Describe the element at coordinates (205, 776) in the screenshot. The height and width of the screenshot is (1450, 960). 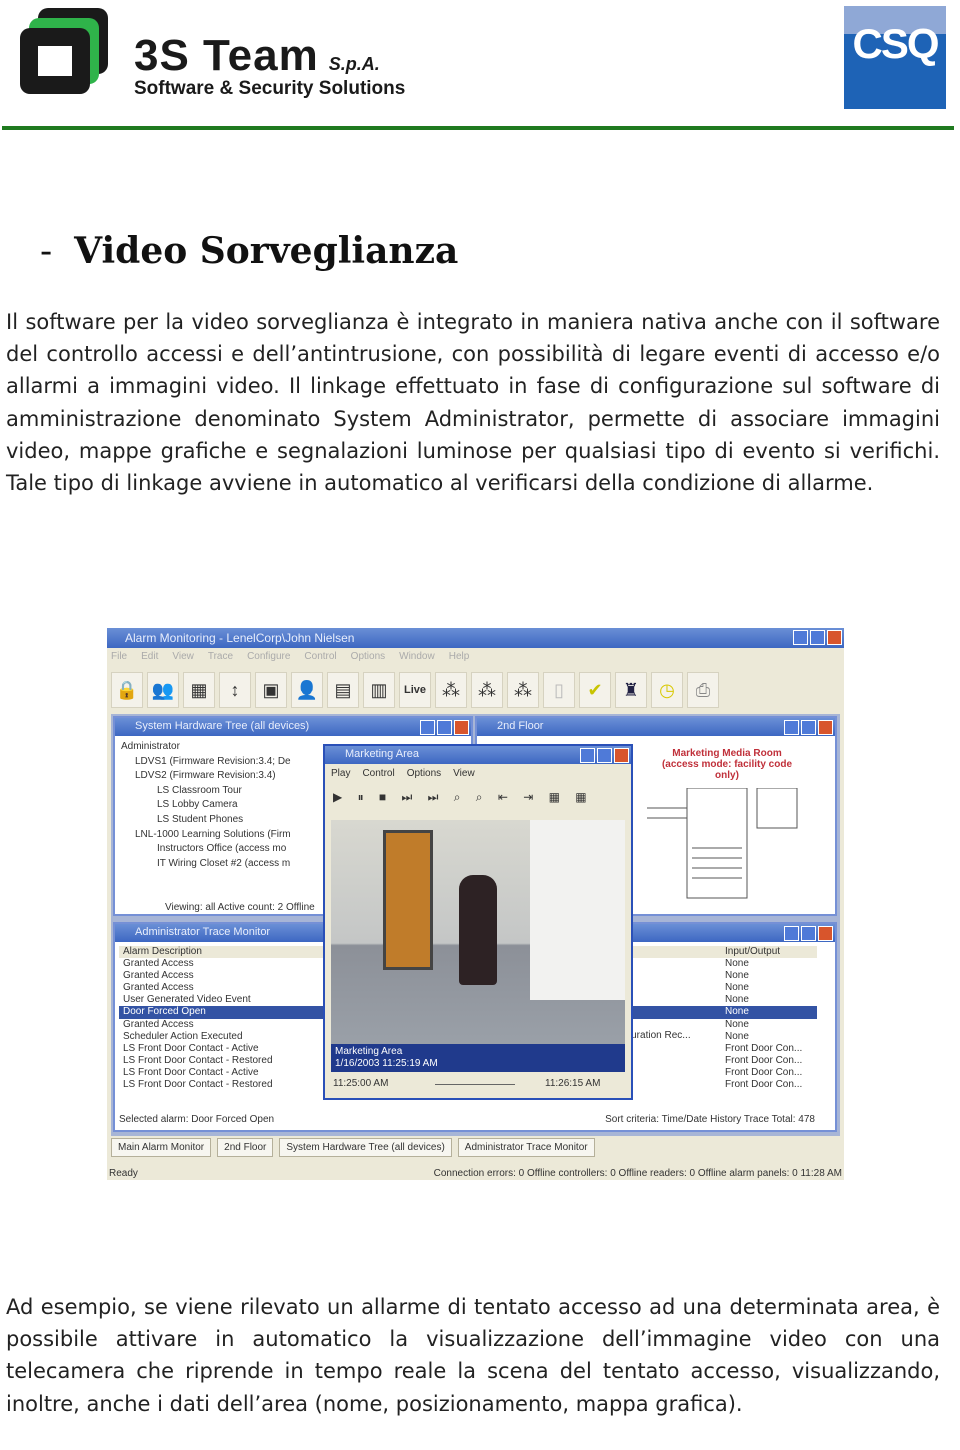
I see `tree-item: LDVS2 (Firmware Revision:3.4)` at that location.